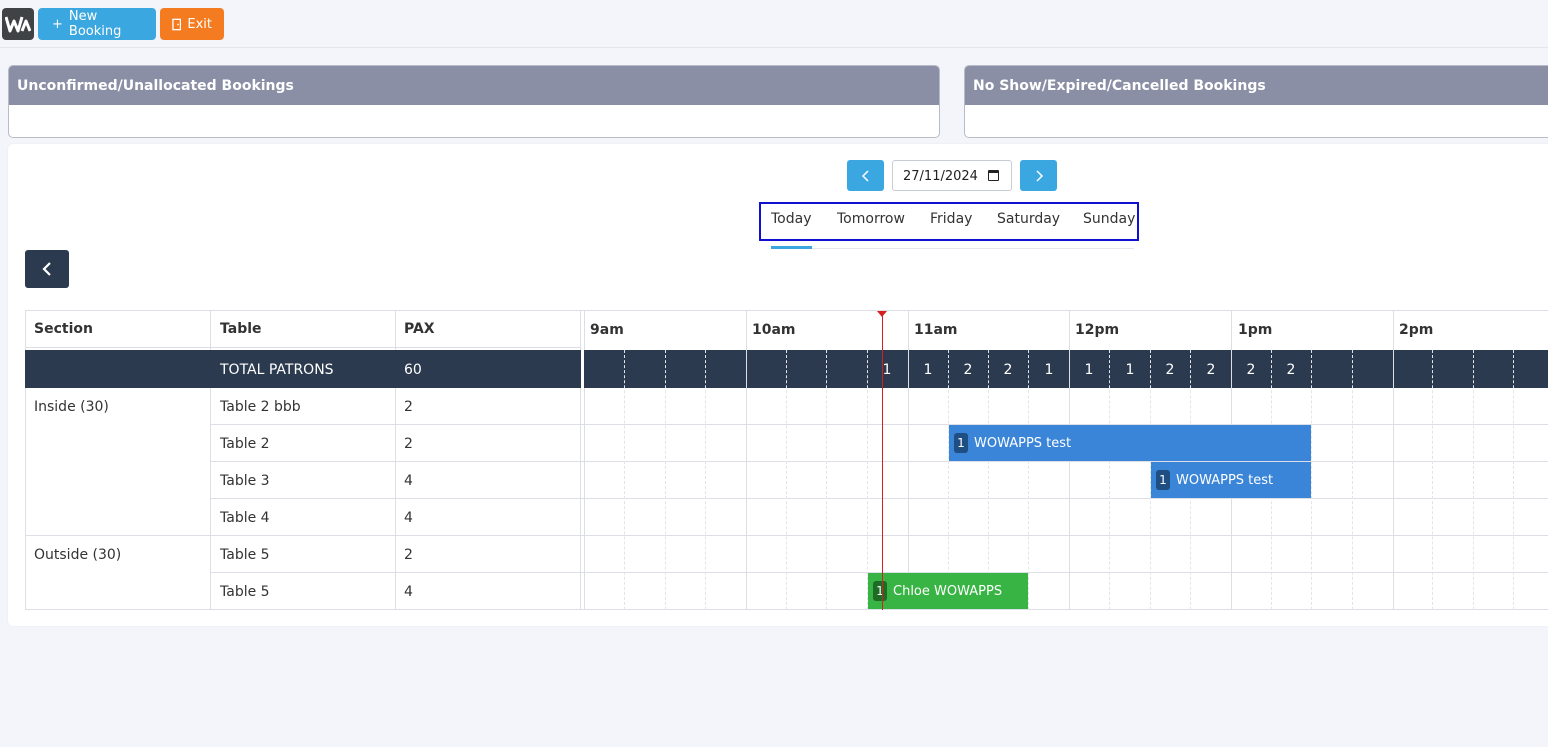 The image size is (1548, 747). I want to click on time-label: 2pm, so click(1416, 330).